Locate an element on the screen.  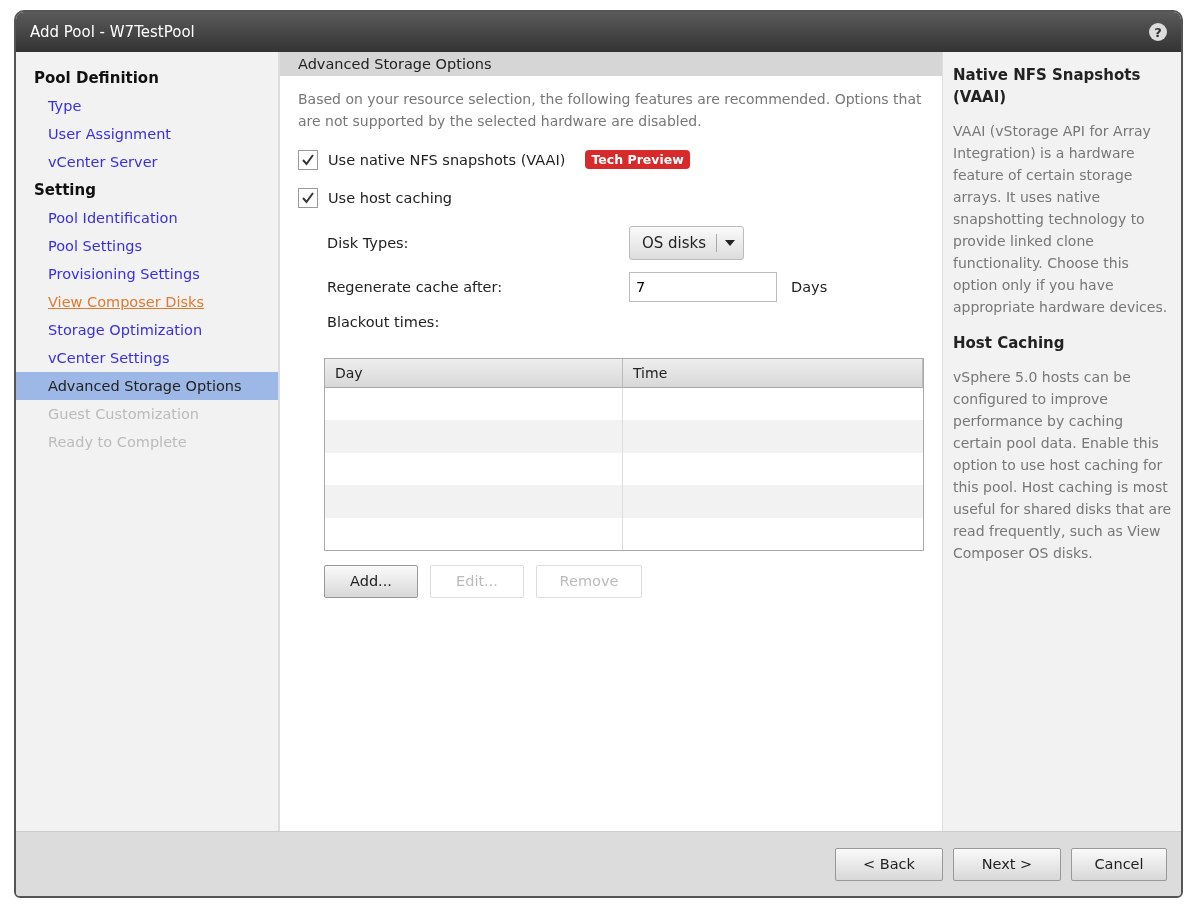
nav-link: Storage Optimization is located at coordinates (147, 330).